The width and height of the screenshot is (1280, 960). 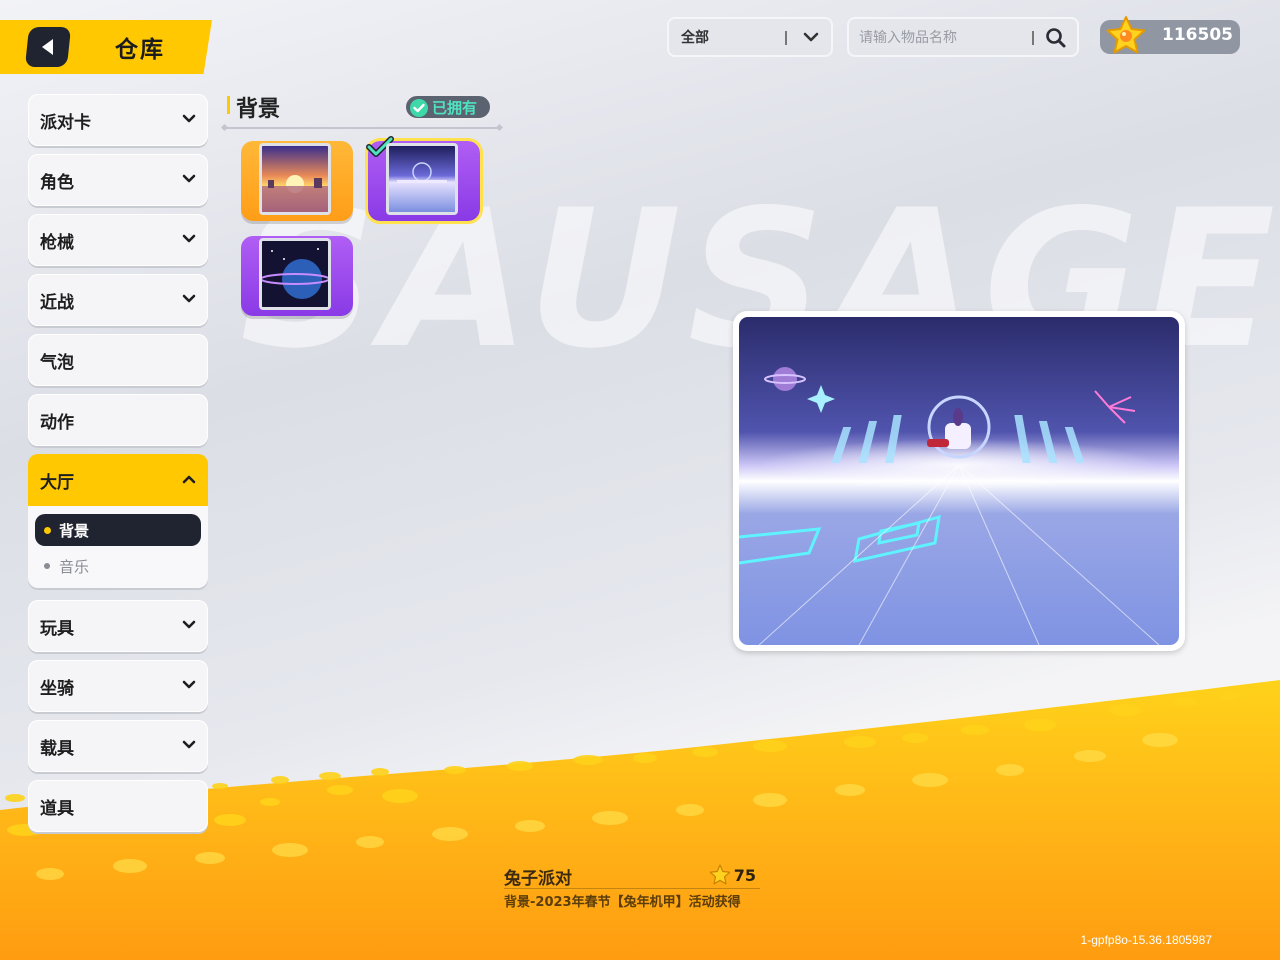 I want to click on sidebar-item-label: 大厅, so click(x=57, y=482).